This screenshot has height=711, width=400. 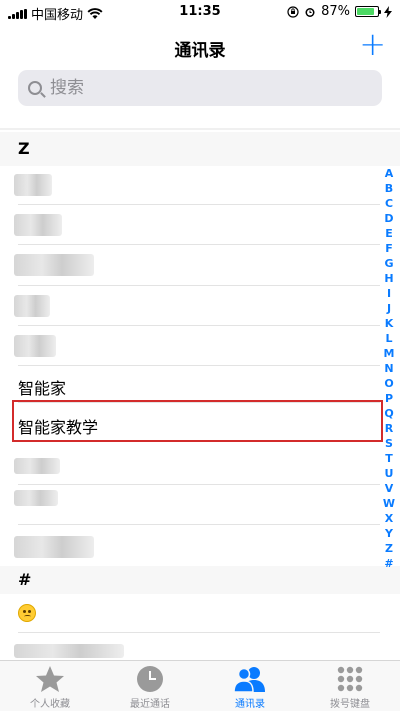 I want to click on highlight-box, so click(x=197, y=421).